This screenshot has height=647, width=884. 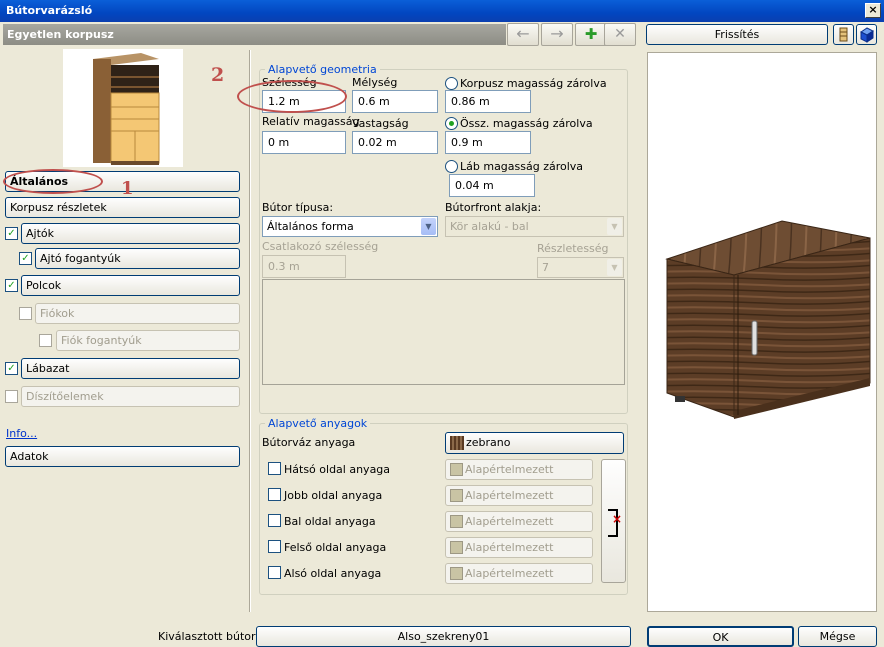 What do you see at coordinates (11, 368) in the screenshot?
I see `plinth-checkbox: ✓` at bounding box center [11, 368].